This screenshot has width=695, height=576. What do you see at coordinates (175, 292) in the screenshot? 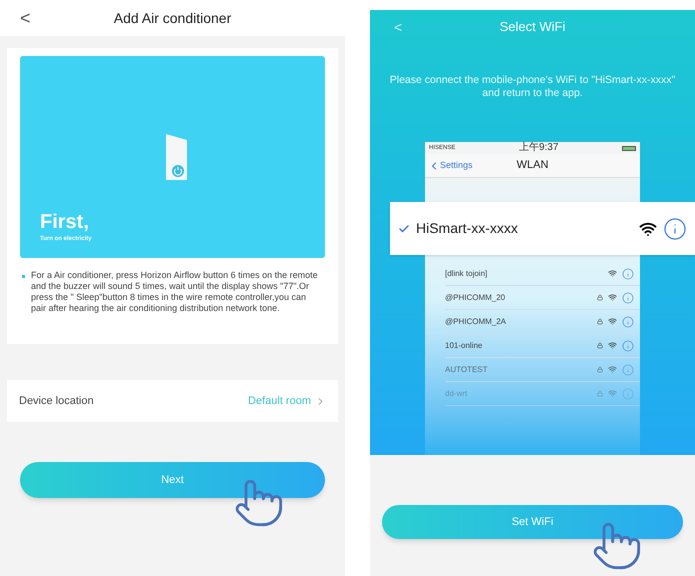
I see `instruction-text: For a Air conditioner, press Horizon Airflow button 6 times on the remote and the buzzer will sound 5 times, wait until the display shows "77".Or press the " Sleep"button 8 times in the wire remote controller,you can pair after hearing the air conditioning distribution network tone.` at bounding box center [175, 292].